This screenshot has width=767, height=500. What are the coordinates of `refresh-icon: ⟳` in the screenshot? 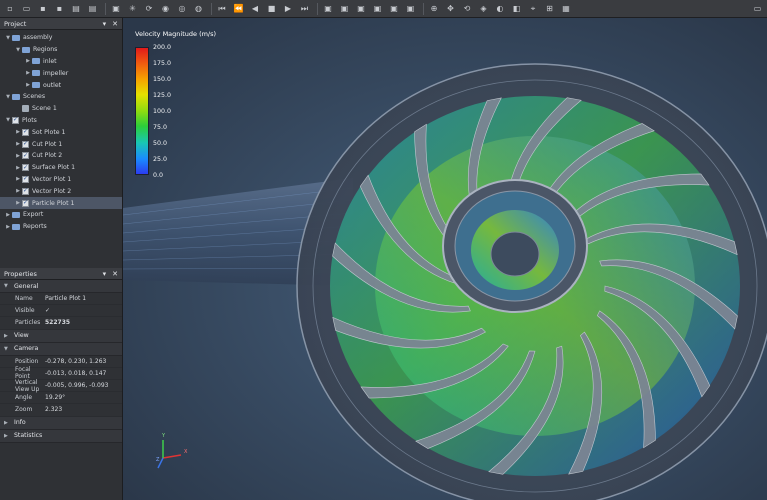 It's located at (149, 8).